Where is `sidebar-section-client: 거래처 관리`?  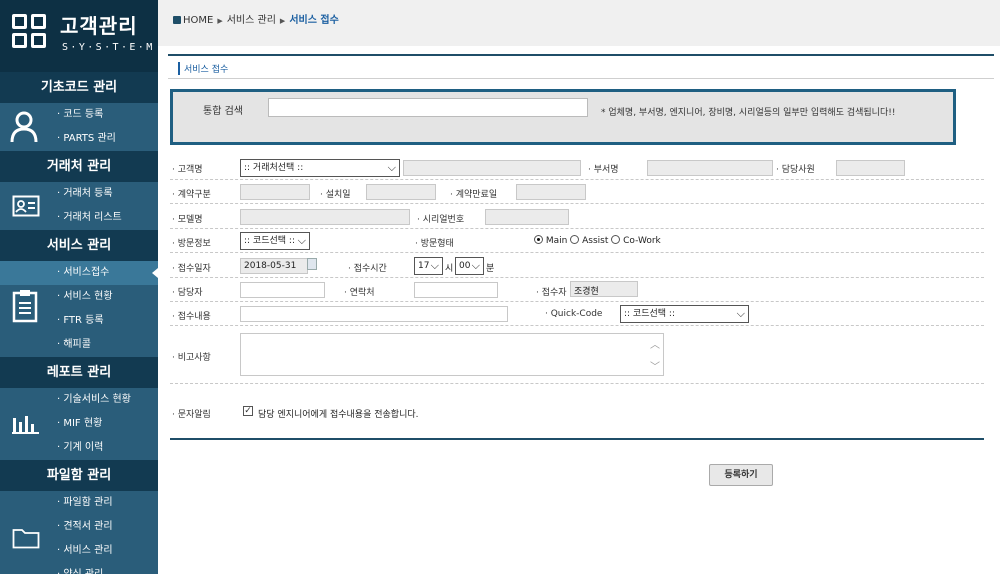
sidebar-section-client: 거래처 관리 is located at coordinates (79, 166).